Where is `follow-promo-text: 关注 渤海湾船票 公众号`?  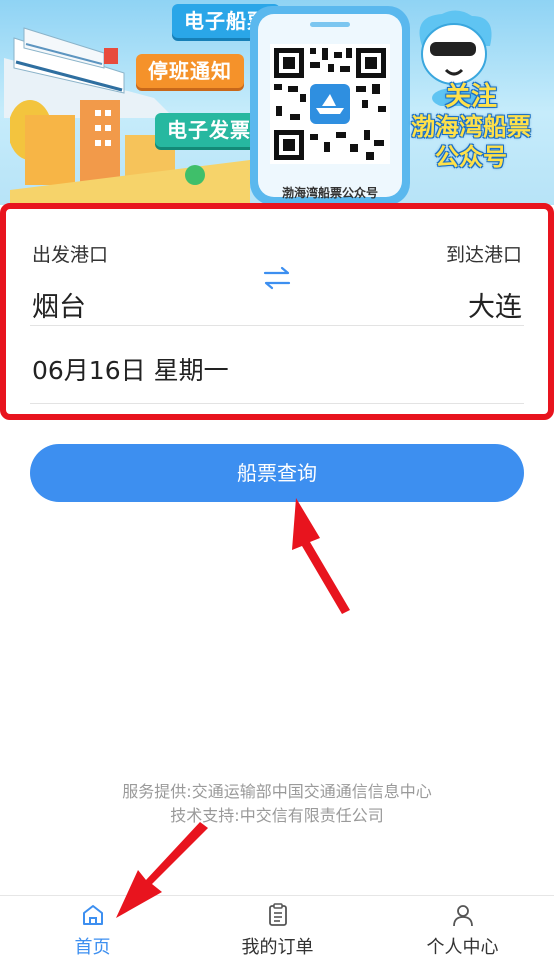 follow-promo-text: 关注 渤海湾船票 公众号 is located at coordinates (471, 127).